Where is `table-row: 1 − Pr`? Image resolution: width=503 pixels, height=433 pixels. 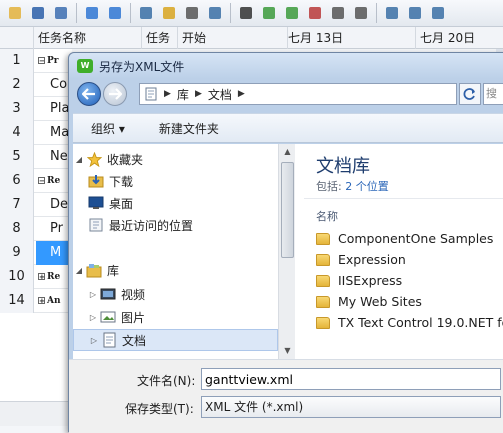 table-row: 1 − Pr is located at coordinates (36, 61).